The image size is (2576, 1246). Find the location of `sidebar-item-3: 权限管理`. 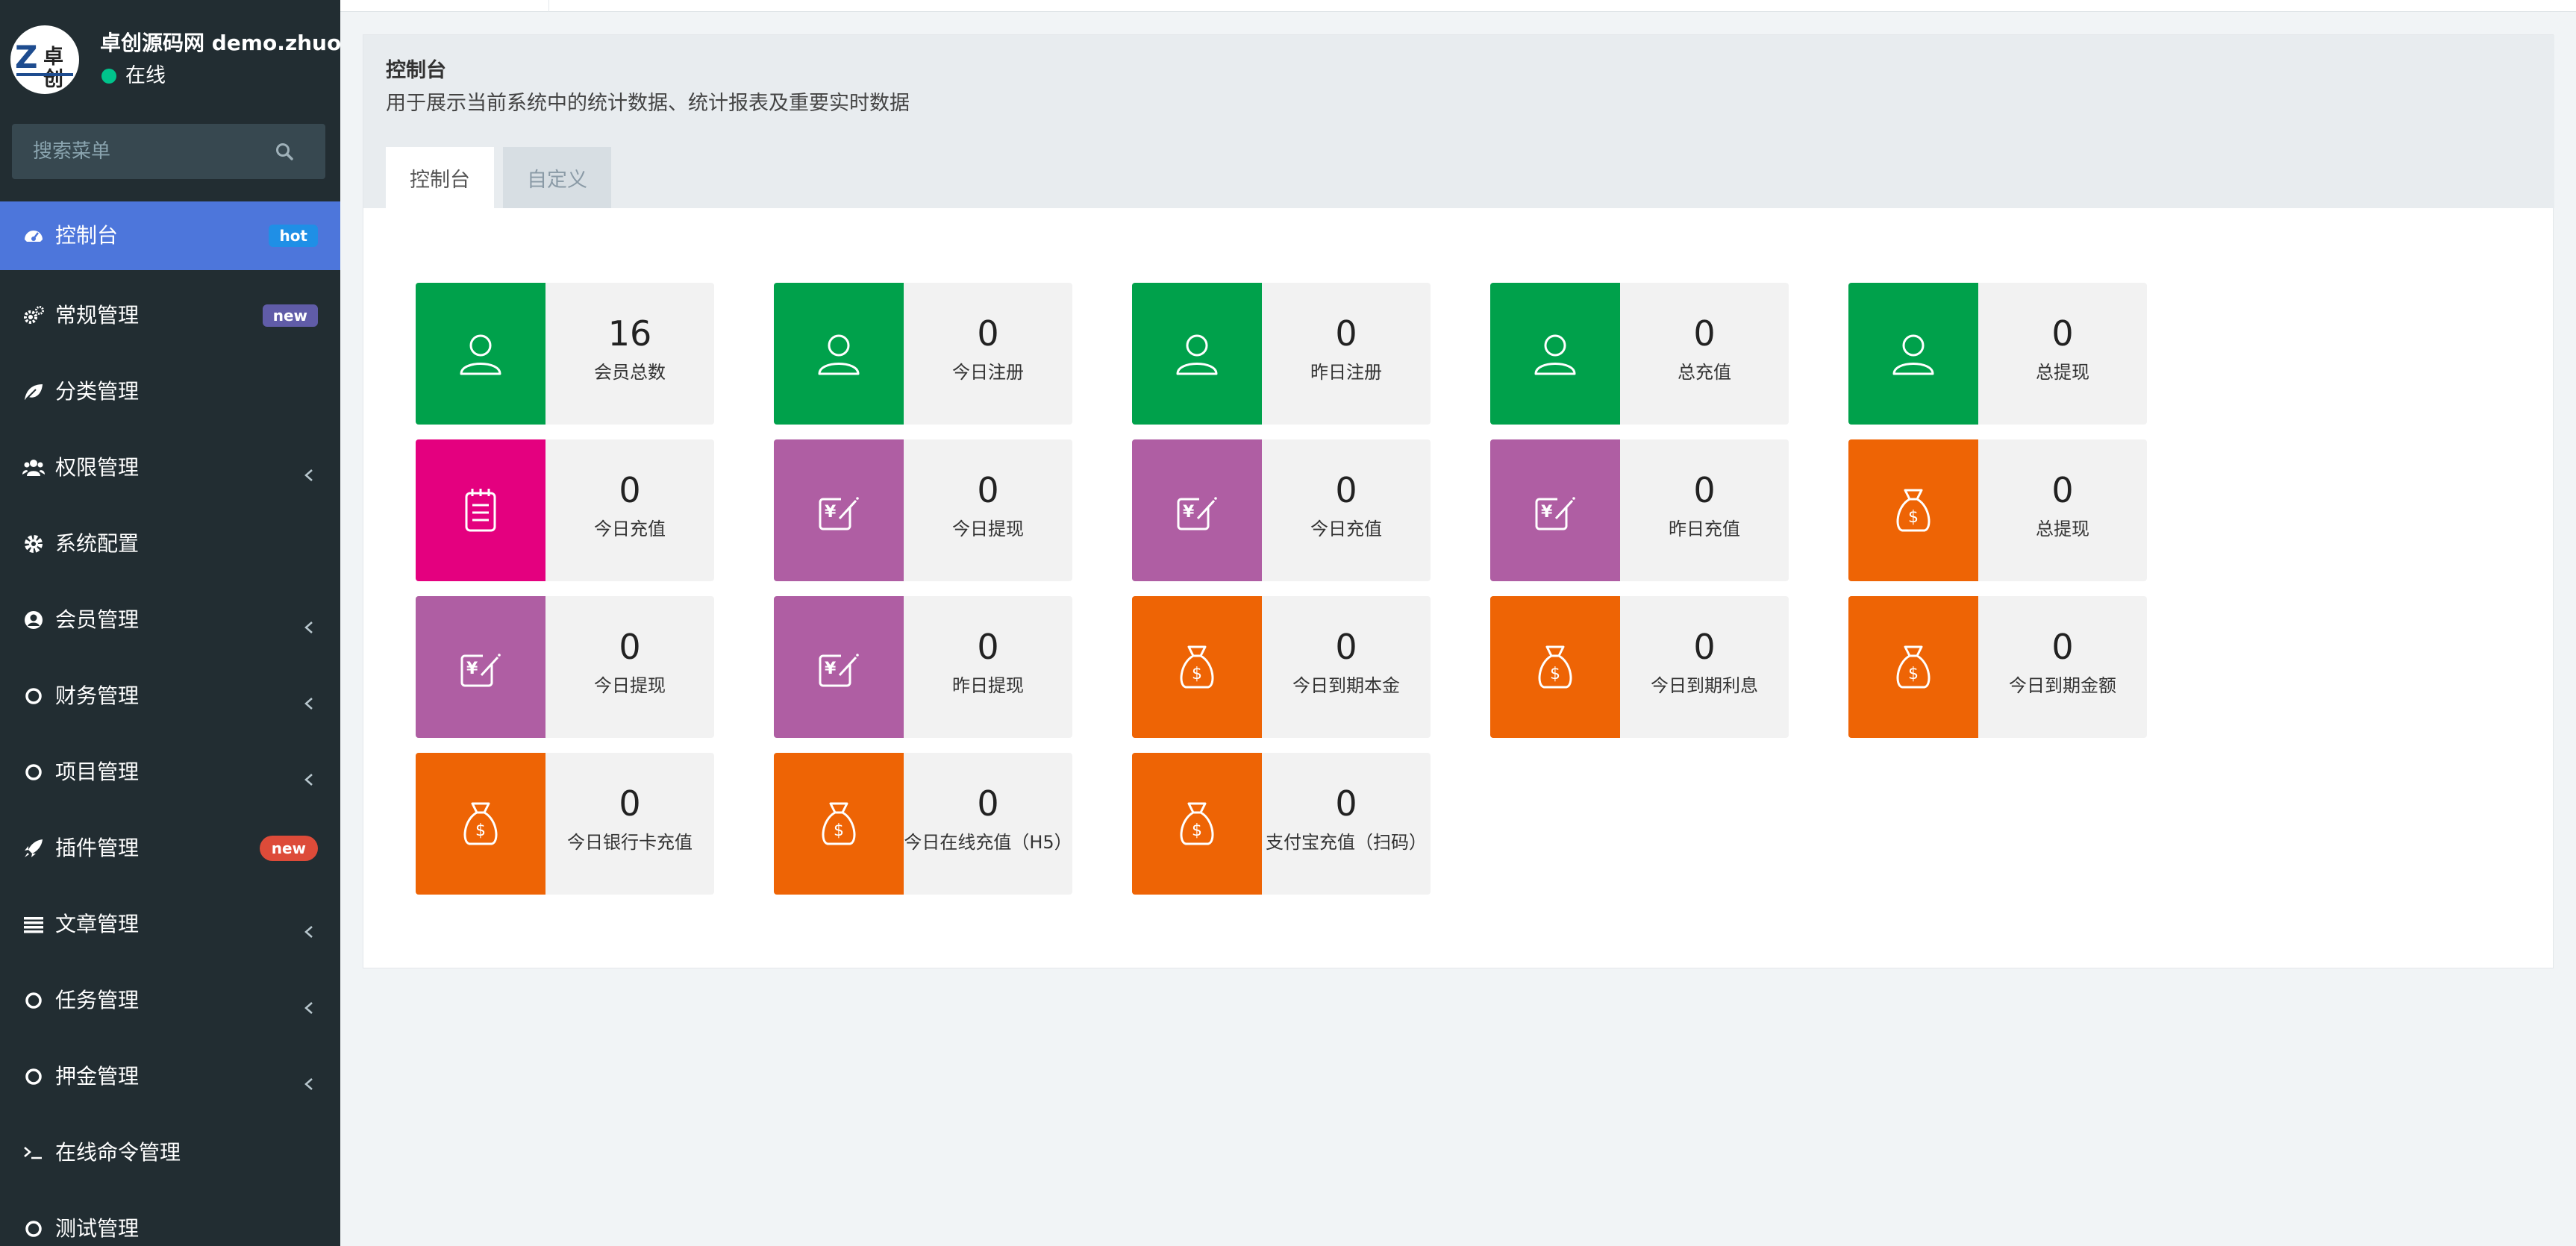

sidebar-item-3: 权限管理 is located at coordinates (170, 468).